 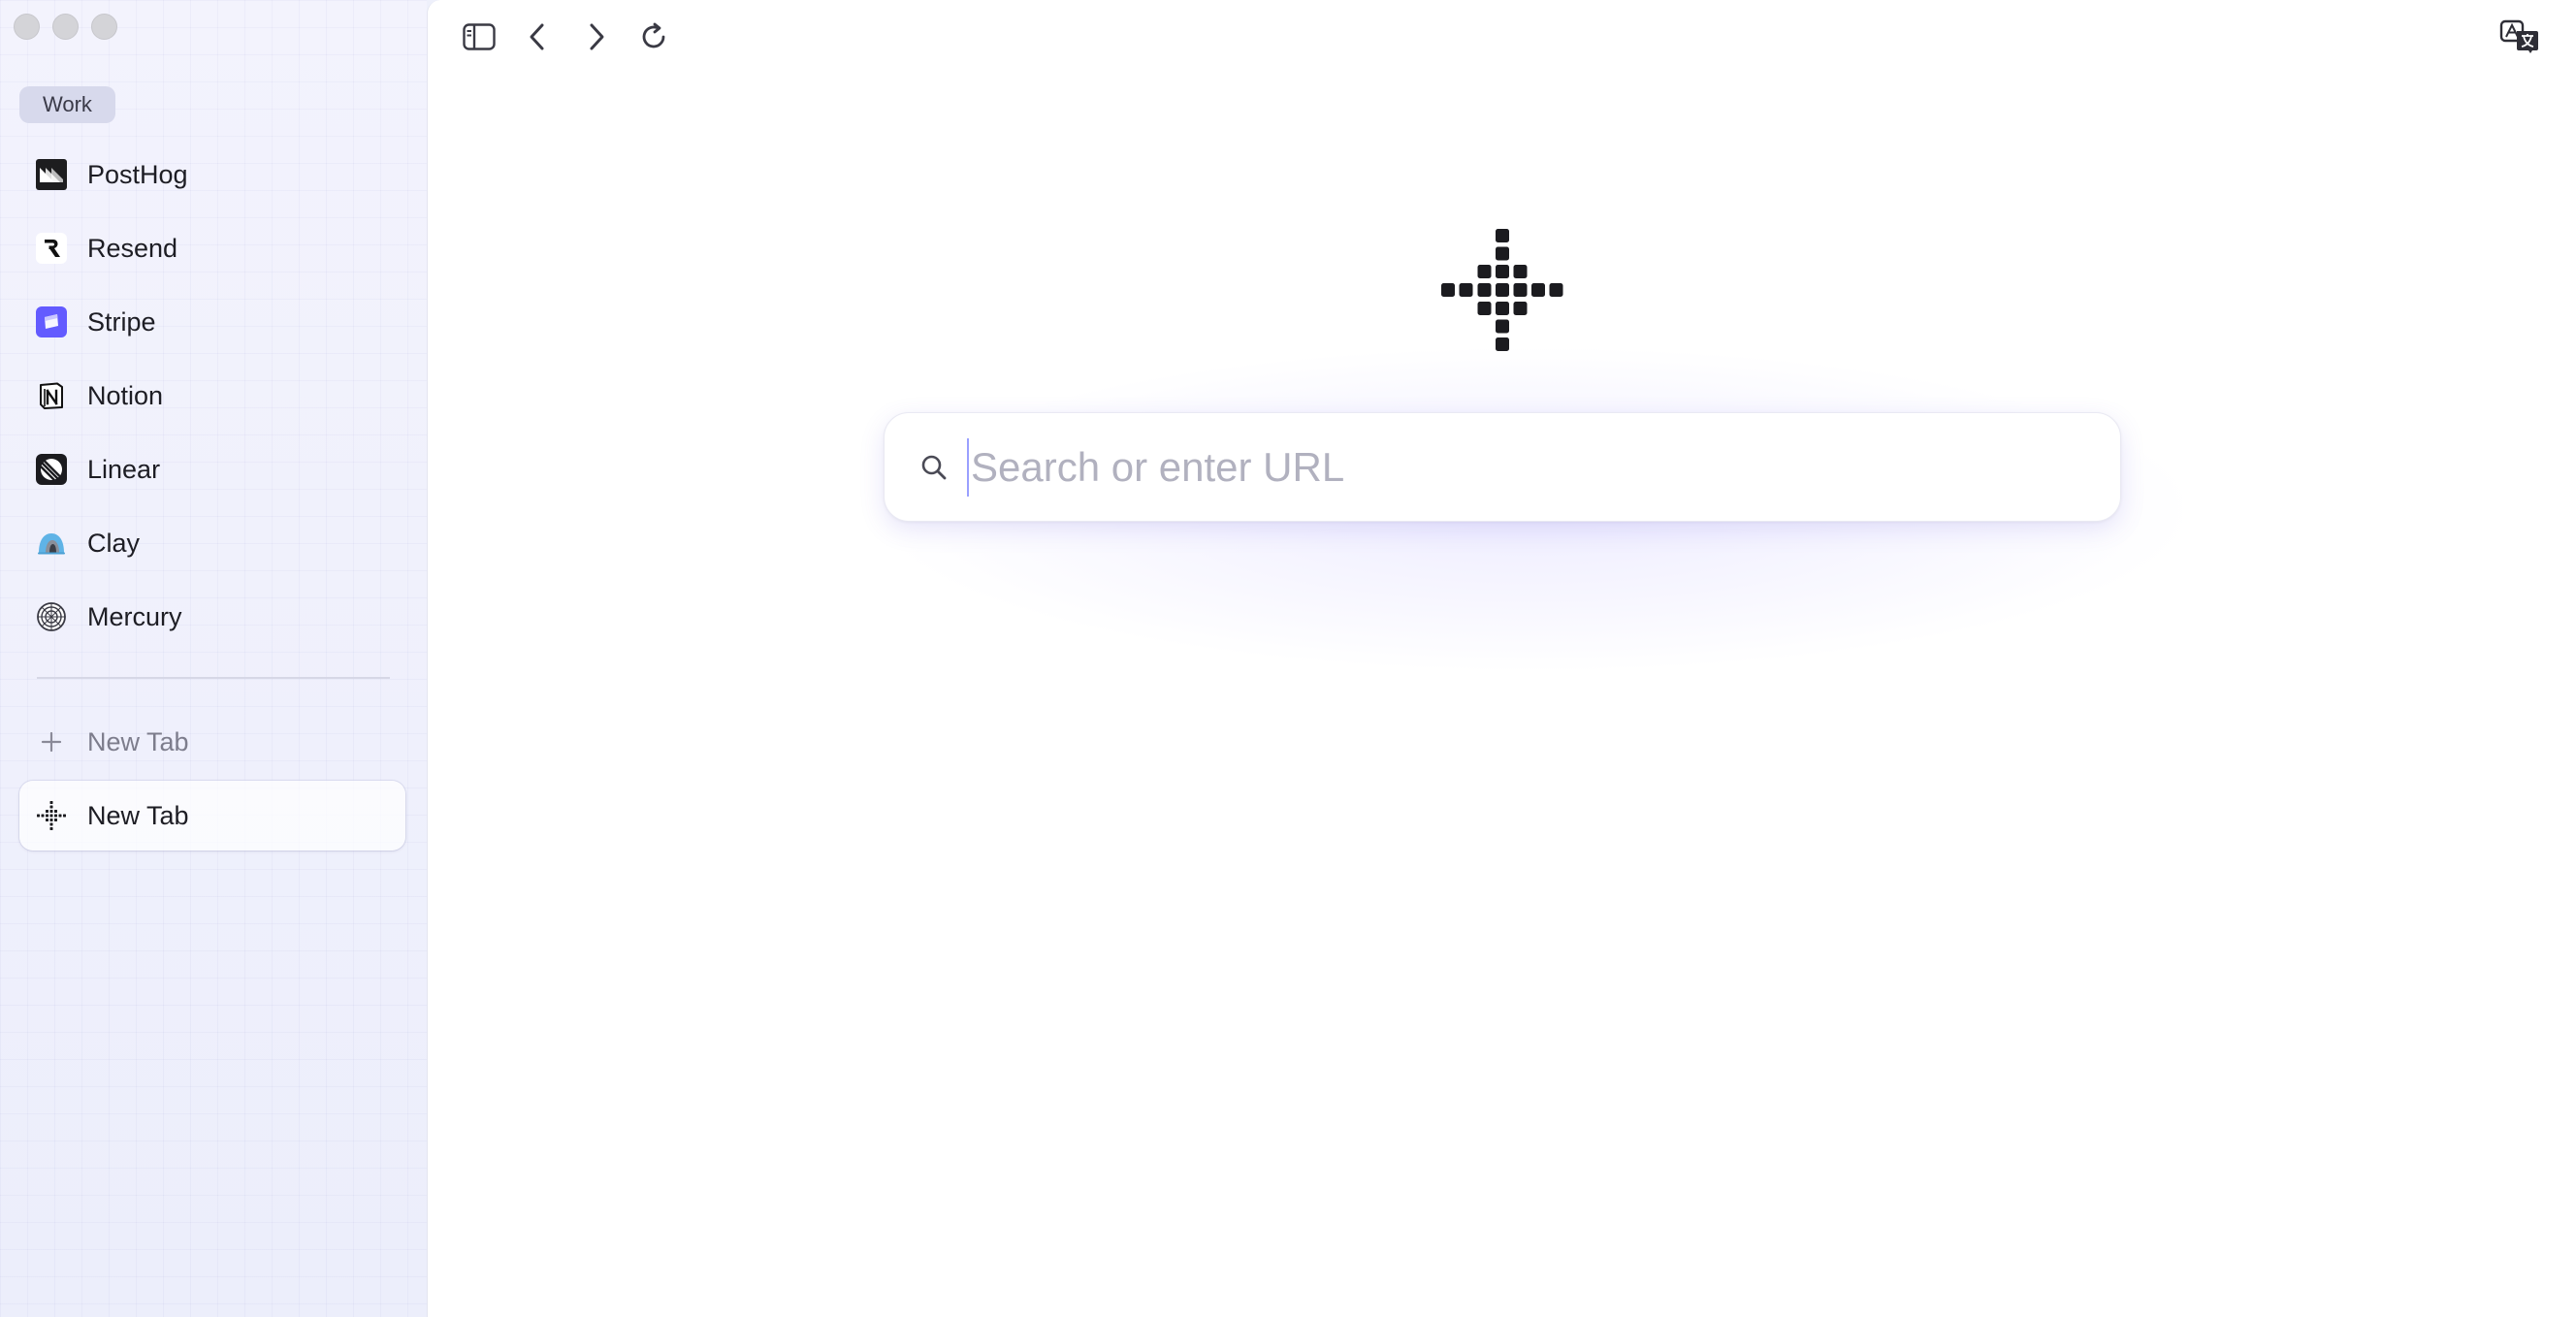 What do you see at coordinates (212, 248) in the screenshot?
I see `pinned-tab-resend: Resend` at bounding box center [212, 248].